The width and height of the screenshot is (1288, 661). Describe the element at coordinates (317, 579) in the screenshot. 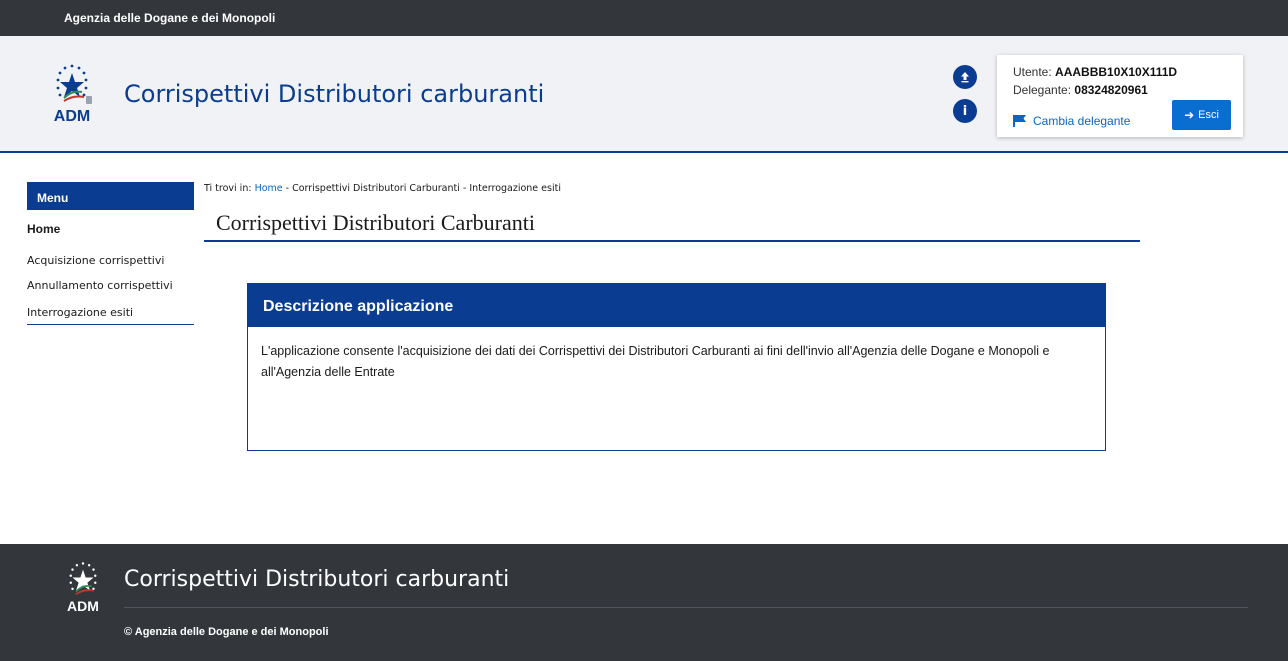

I see `footer-title: Corrispettivi Distributori carburanti` at that location.